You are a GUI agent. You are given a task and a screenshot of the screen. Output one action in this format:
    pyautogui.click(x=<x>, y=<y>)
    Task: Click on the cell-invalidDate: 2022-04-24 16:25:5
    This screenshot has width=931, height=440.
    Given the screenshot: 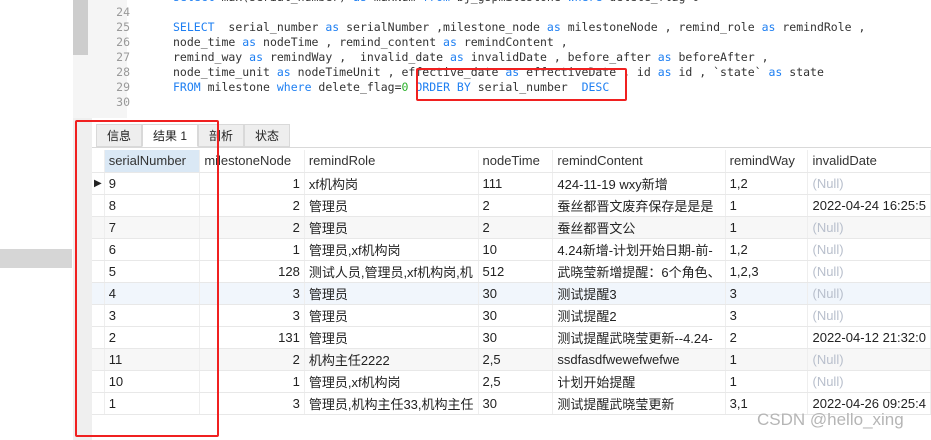 What is the action you would take?
    pyautogui.click(x=869, y=205)
    